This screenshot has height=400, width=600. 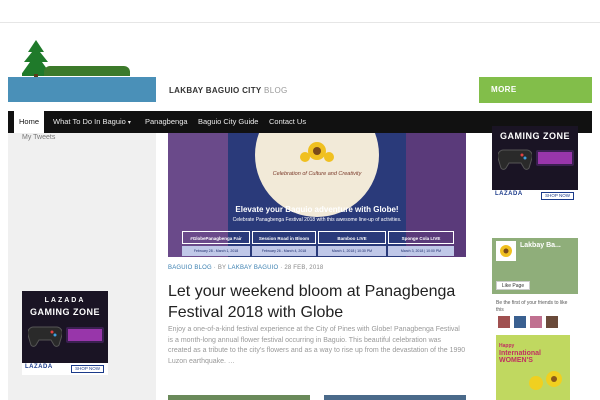 I want to click on event-date: February 28 - March 1, 2018, so click(x=216, y=251).